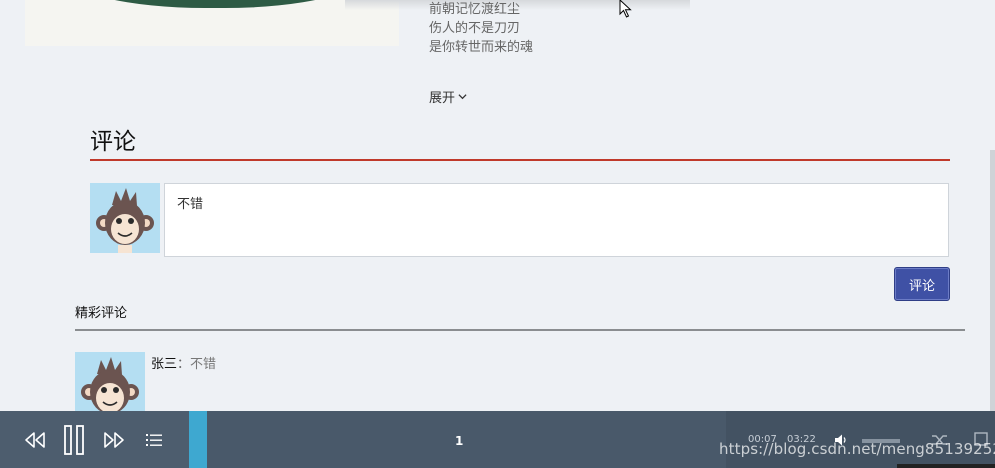 Image resolution: width=995 pixels, height=468 pixels. What do you see at coordinates (35, 440) in the screenshot?
I see `rewind-icon` at bounding box center [35, 440].